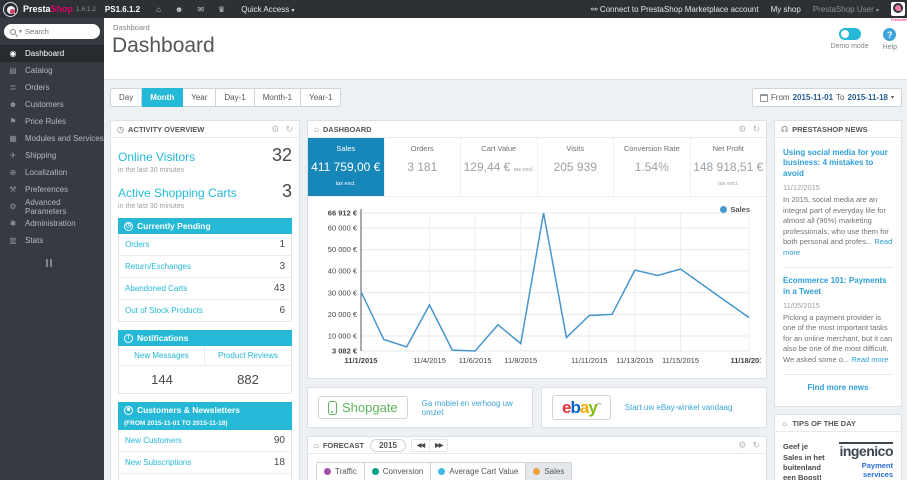  Describe the element at coordinates (205, 477) in the screenshot. I see `list-item: Total Subscribers1308` at that location.